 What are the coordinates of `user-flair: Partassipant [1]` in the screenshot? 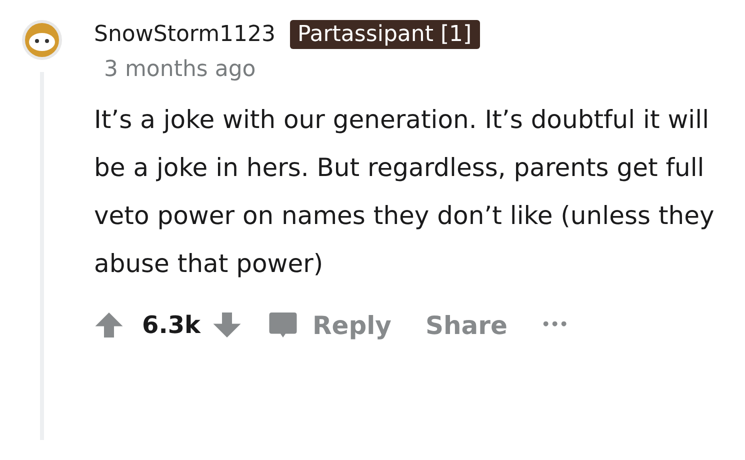 It's located at (385, 34).